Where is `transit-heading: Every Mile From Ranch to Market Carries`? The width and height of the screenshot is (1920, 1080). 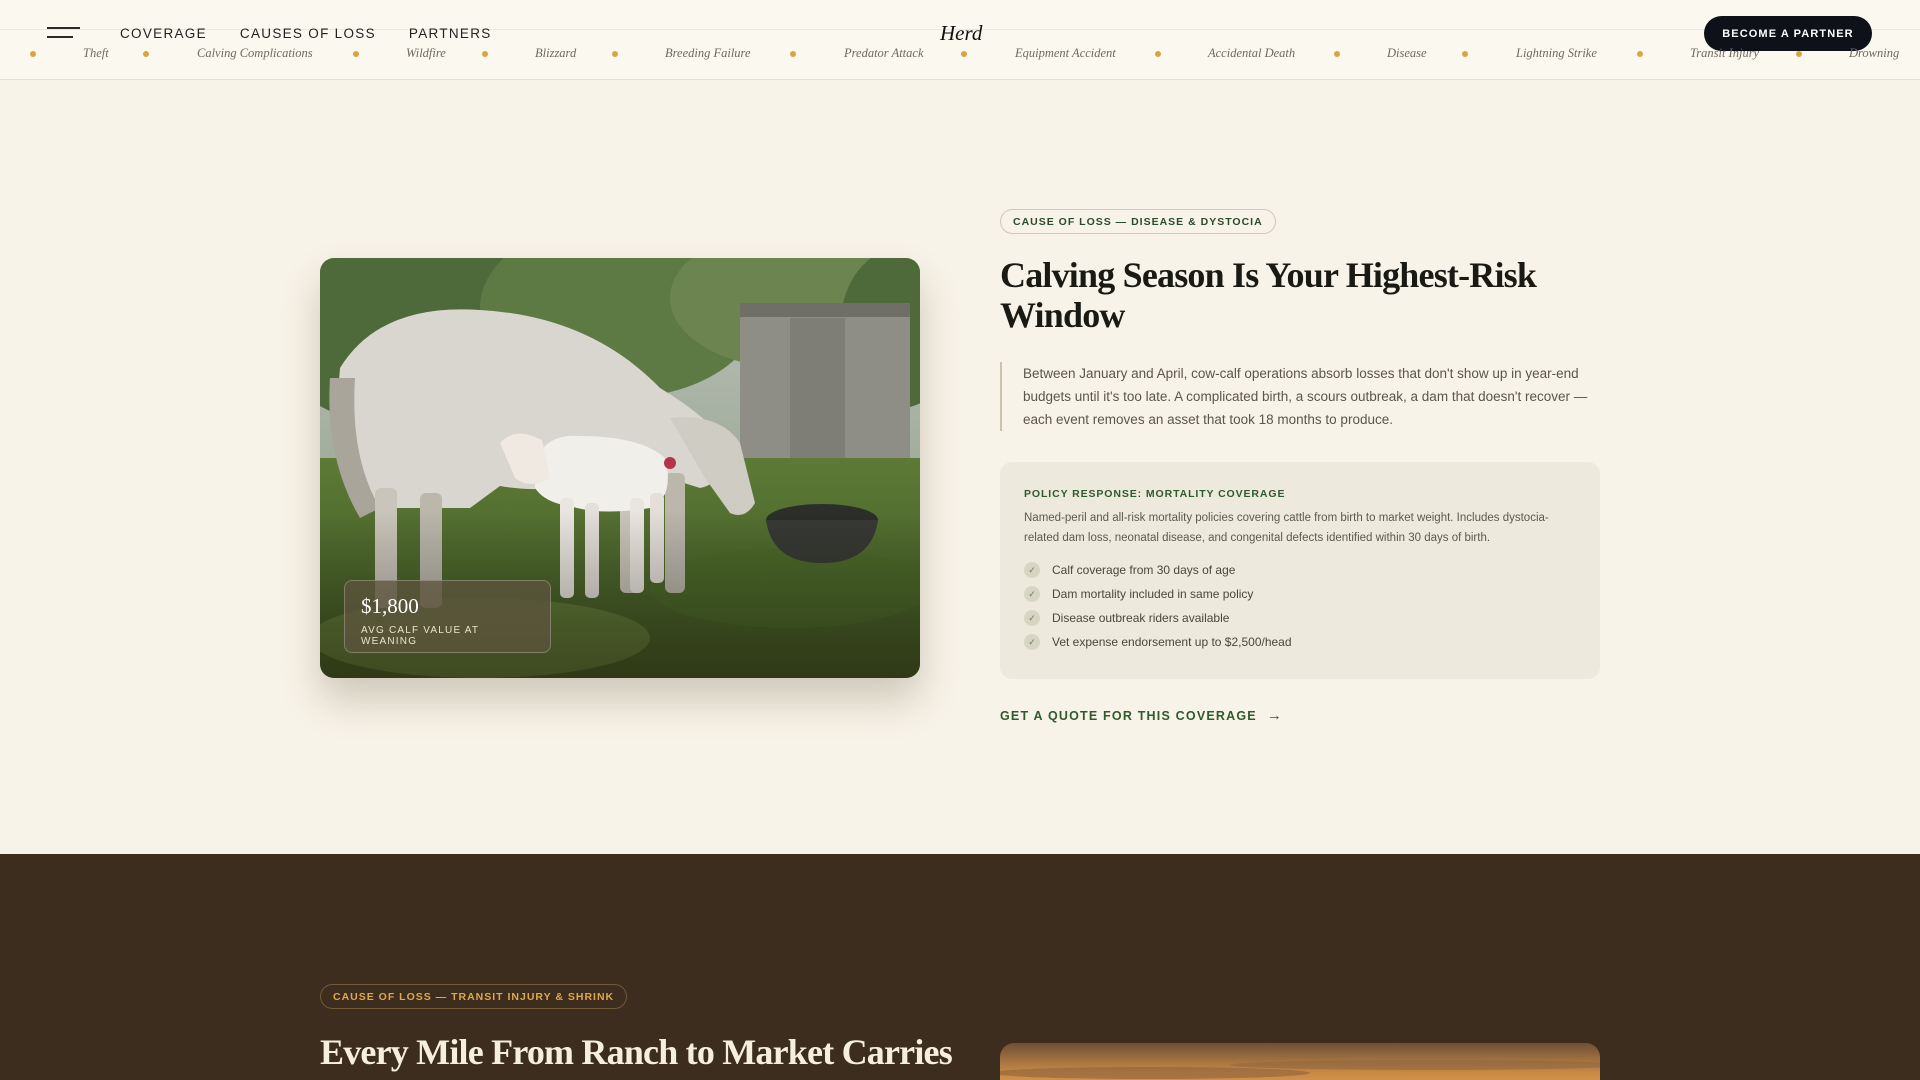
transit-heading: Every Mile From Ranch to Market Carries is located at coordinates (636, 1052).